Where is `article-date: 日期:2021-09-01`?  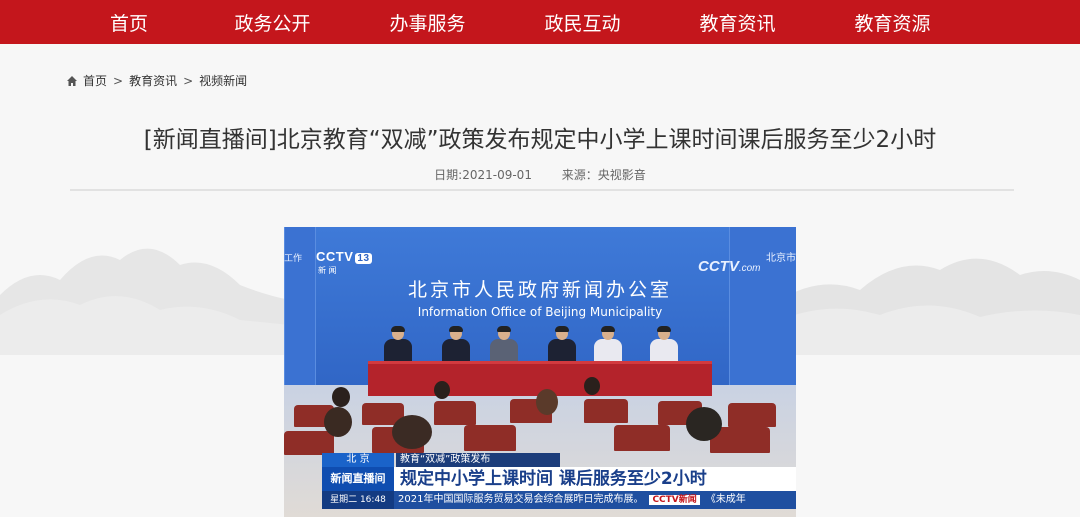
article-date: 日期:2021-09-01 is located at coordinates (483, 175).